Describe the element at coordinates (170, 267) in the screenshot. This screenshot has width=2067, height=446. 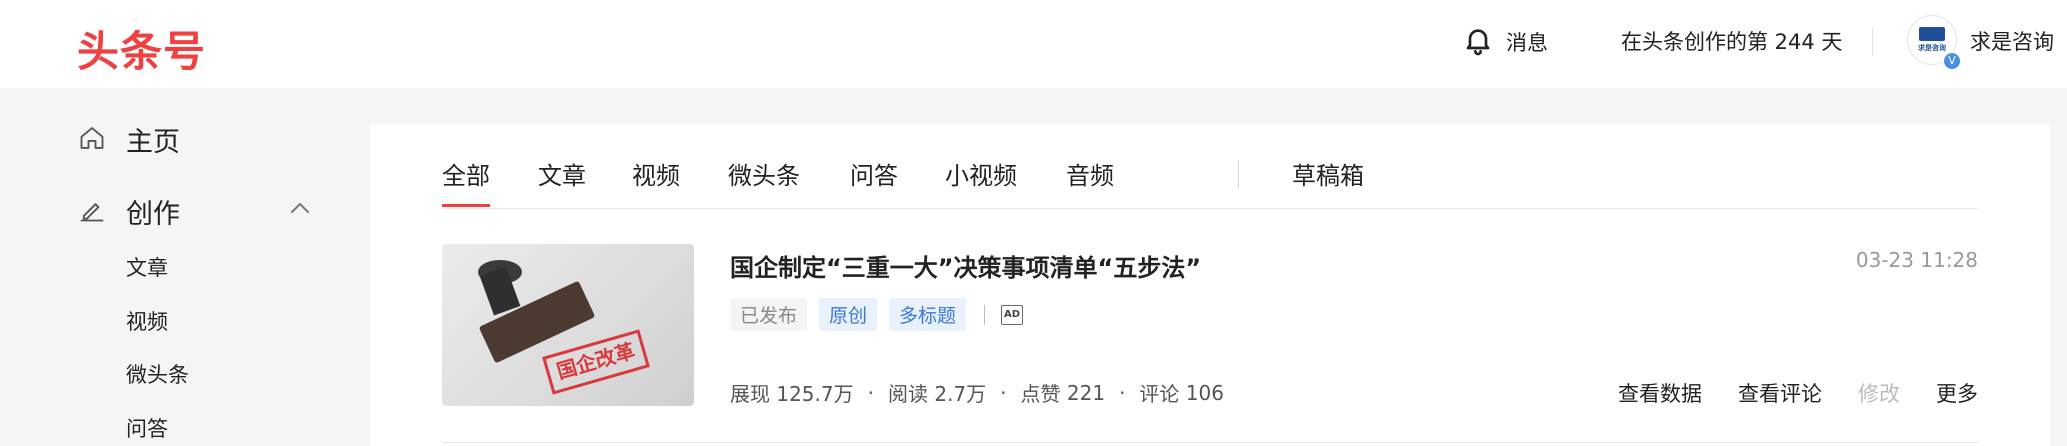
I see `sidebar: 主页 创作 文章 视频 微头条 问答` at that location.